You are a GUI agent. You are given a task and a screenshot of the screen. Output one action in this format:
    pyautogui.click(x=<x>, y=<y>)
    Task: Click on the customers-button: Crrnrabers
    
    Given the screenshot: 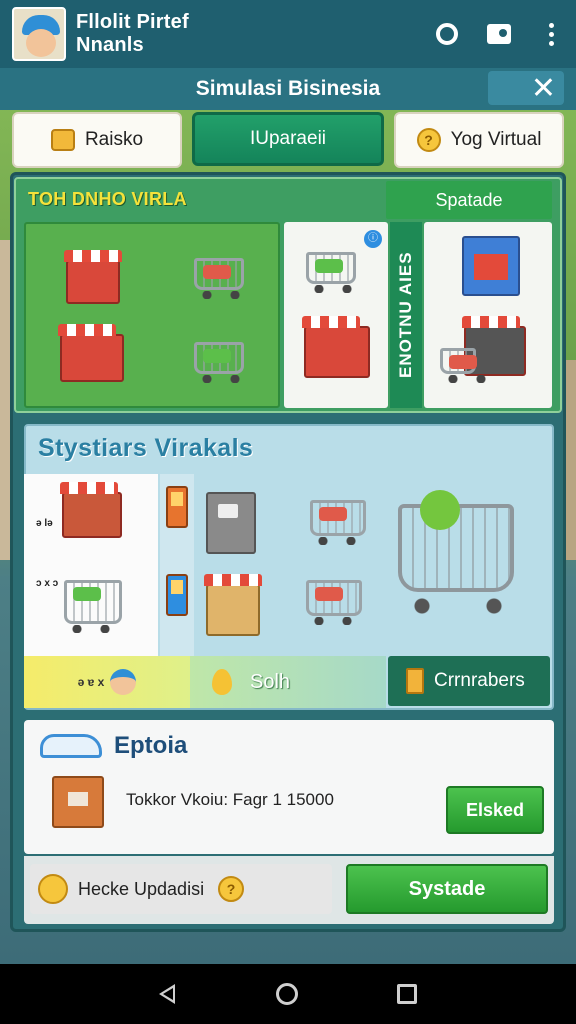 What is the action you would take?
    pyautogui.click(x=469, y=681)
    